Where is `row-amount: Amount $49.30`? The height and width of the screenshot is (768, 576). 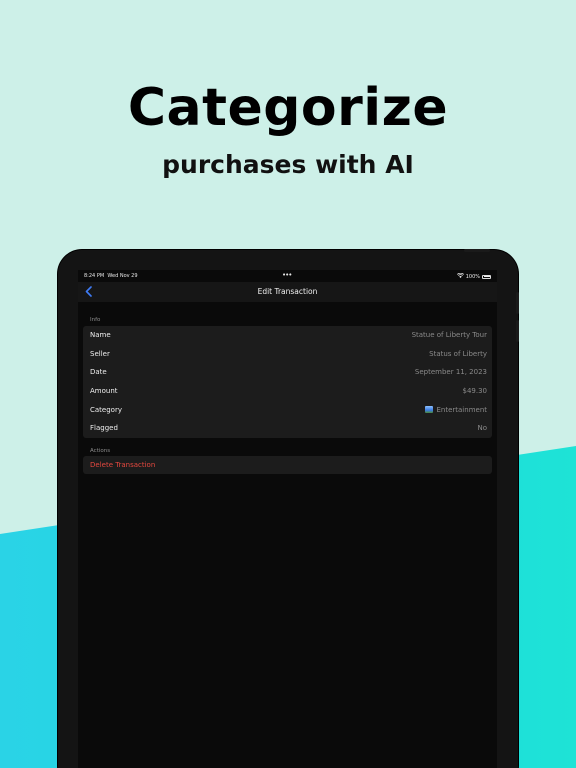
row-amount: Amount $49.30 is located at coordinates (287, 391).